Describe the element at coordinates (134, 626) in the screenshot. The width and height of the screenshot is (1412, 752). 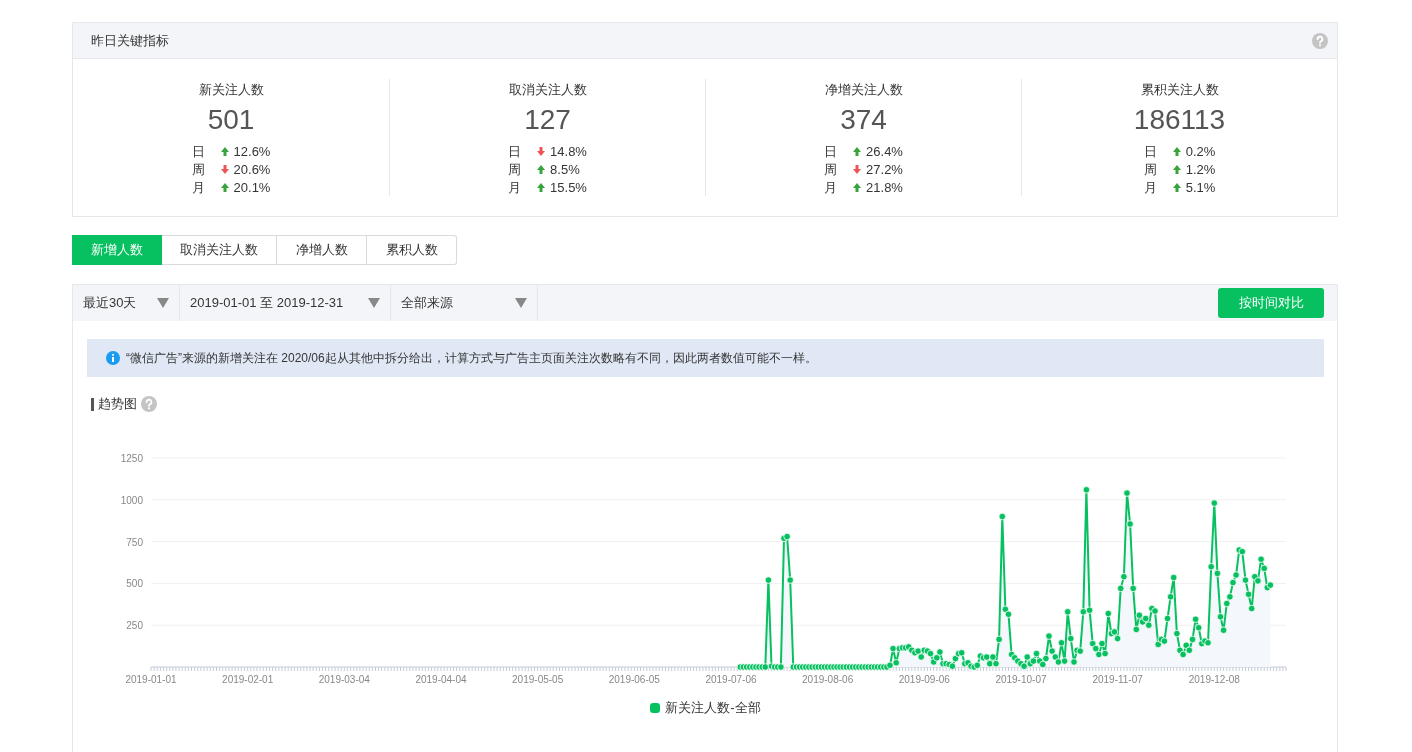
I see `y-tick-label: 250` at that location.